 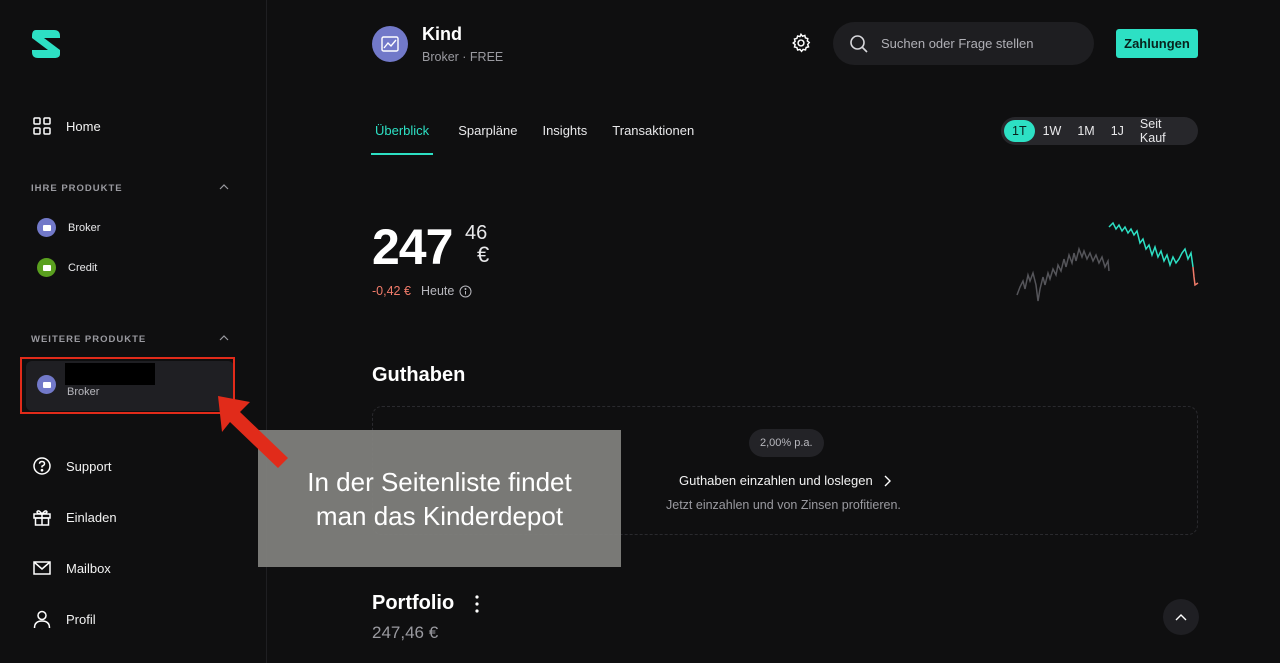 What do you see at coordinates (83, 126) in the screenshot?
I see `nav-home-label: Home` at bounding box center [83, 126].